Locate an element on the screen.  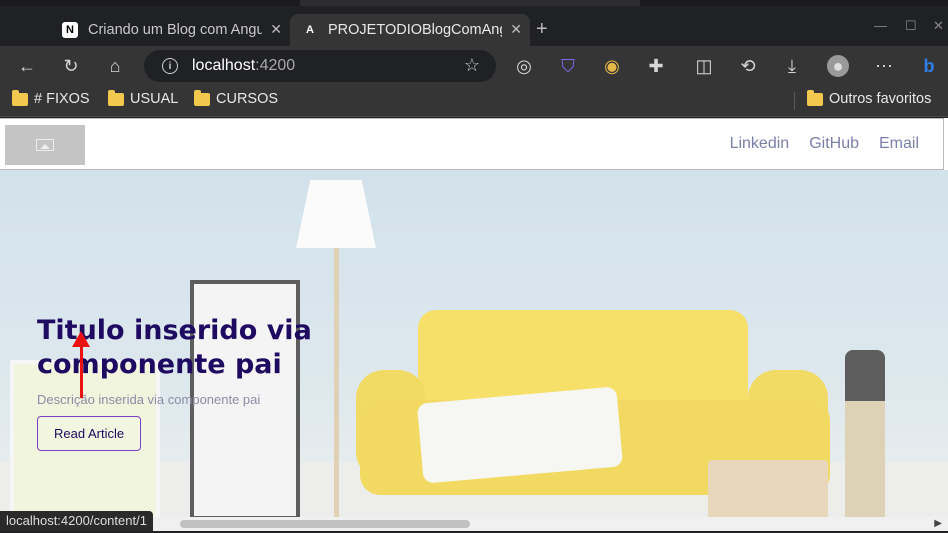
bitwarden-shield-icon: ⛉ is located at coordinates (568, 66).